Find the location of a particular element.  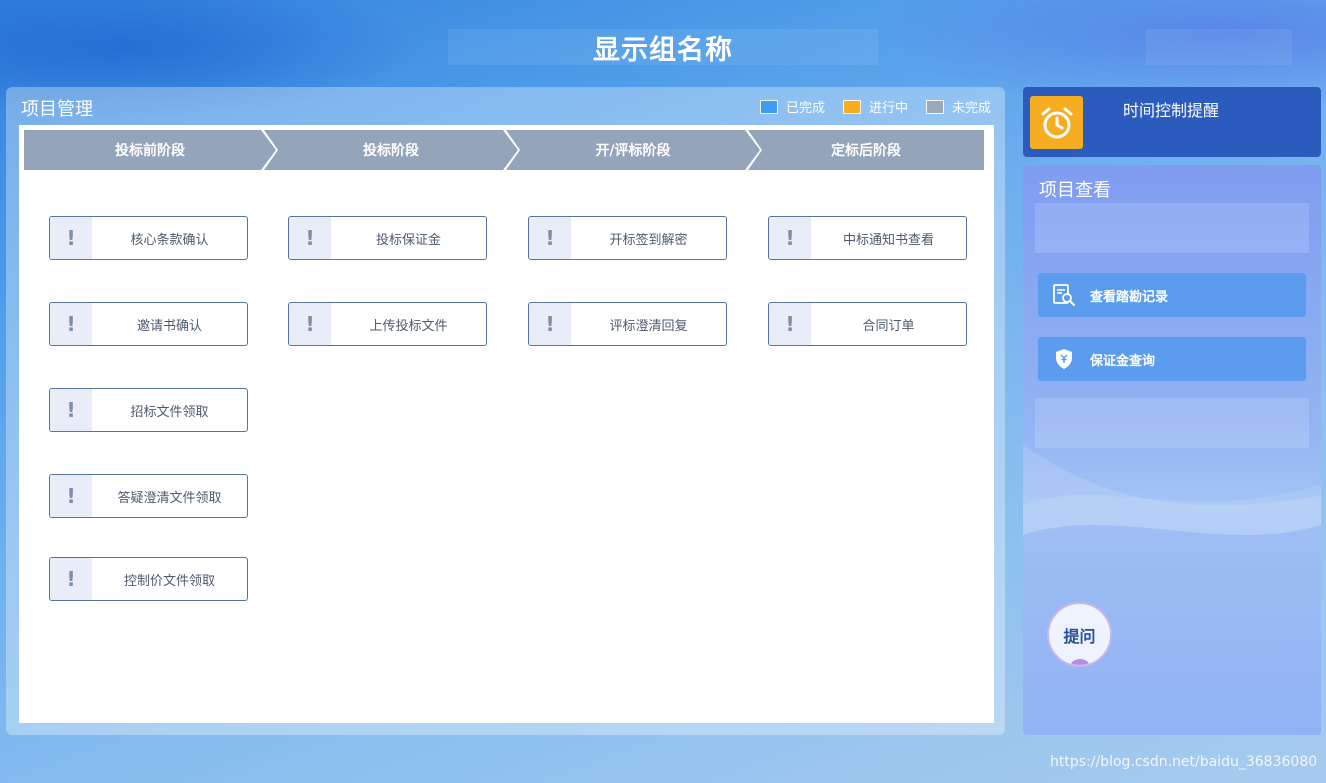

task-upload-bid-doc: ! 上传投标文件 is located at coordinates (387, 324).